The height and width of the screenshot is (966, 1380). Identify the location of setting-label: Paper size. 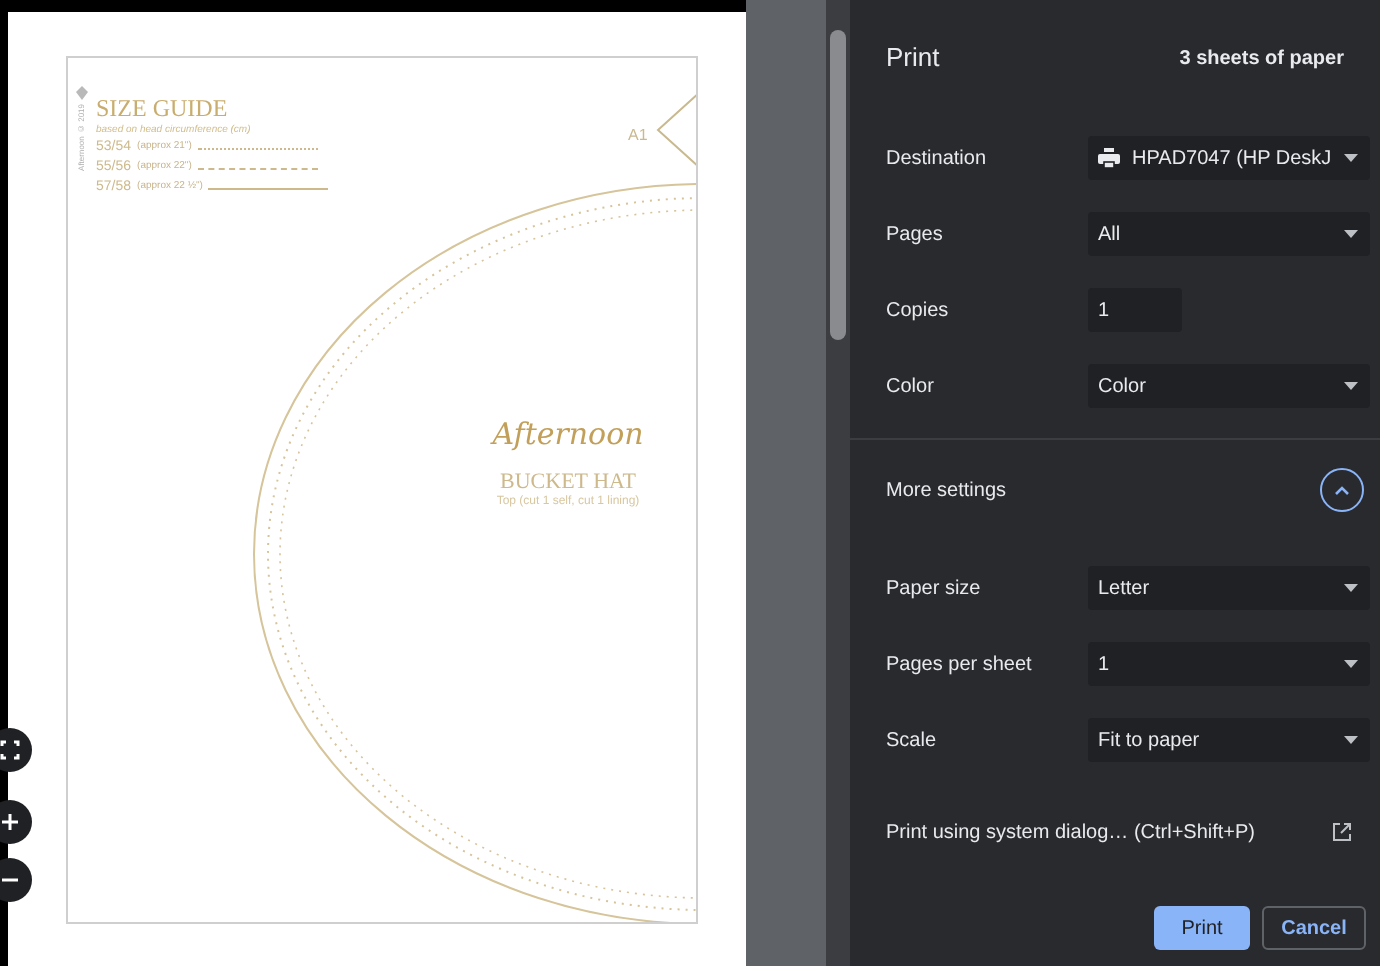
(934, 589).